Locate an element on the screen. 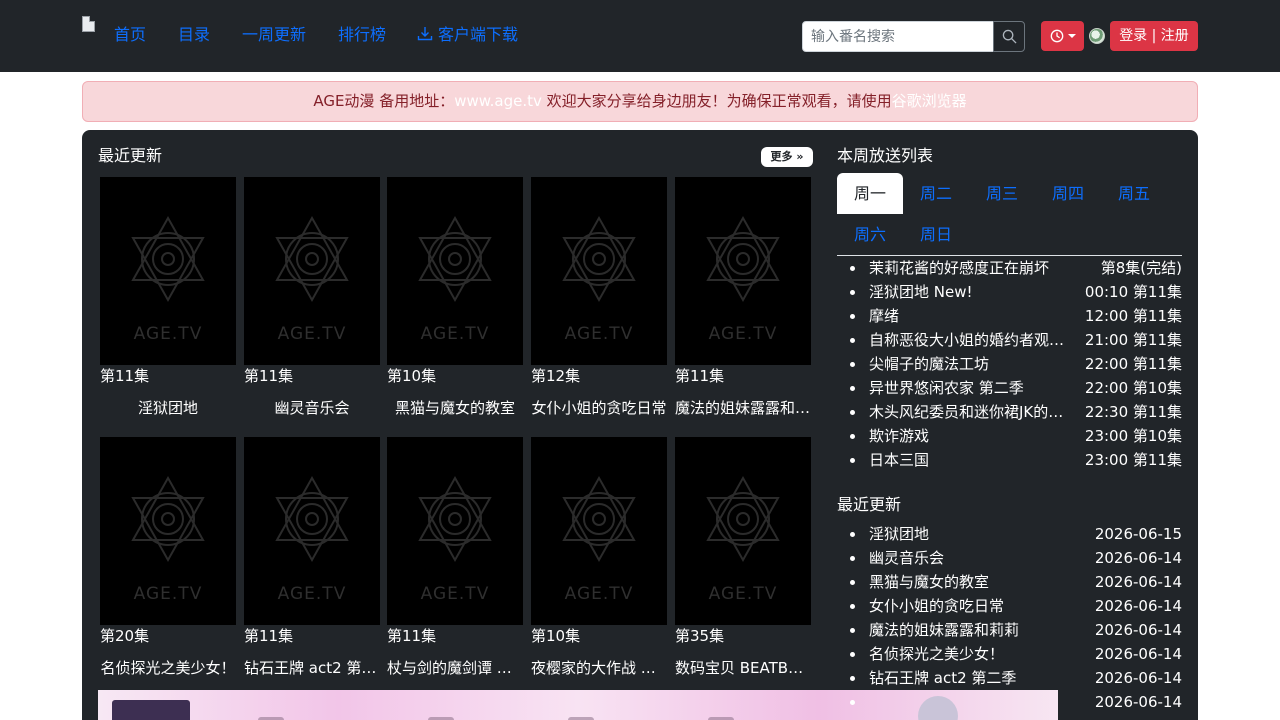 The width and height of the screenshot is (1280, 720). schedule-item: 摩绪 12:00 第11集 is located at coordinates (1009, 316).